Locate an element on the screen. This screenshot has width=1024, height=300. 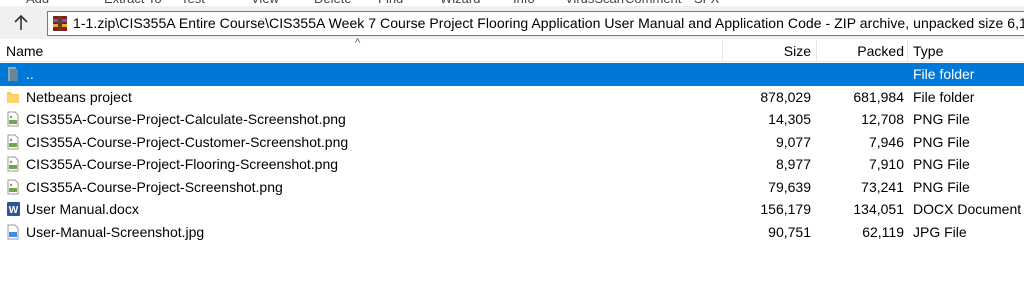
file-size: 90,751 is located at coordinates (789, 231).